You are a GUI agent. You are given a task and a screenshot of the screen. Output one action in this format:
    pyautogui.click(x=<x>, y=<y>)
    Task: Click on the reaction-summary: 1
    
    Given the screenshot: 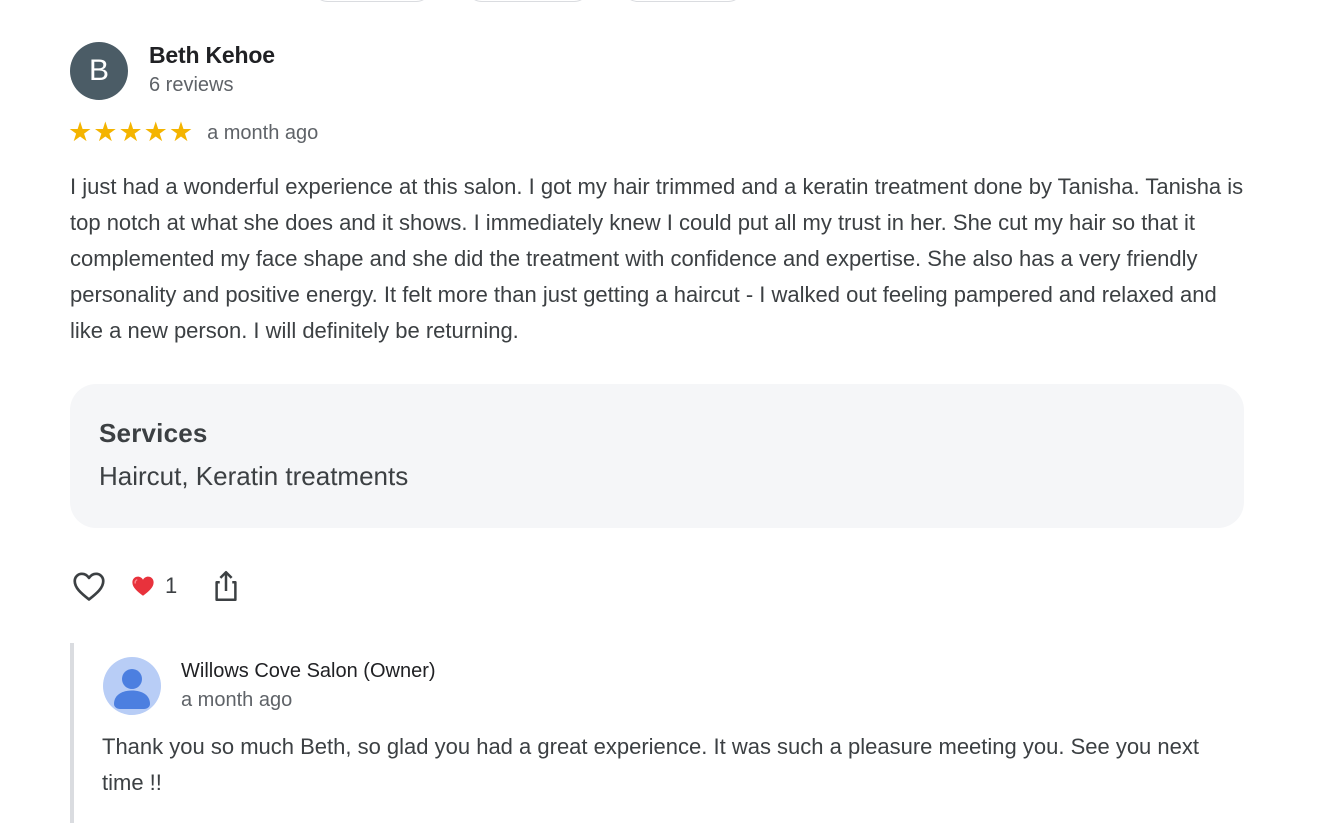 What is the action you would take?
    pyautogui.click(x=153, y=586)
    